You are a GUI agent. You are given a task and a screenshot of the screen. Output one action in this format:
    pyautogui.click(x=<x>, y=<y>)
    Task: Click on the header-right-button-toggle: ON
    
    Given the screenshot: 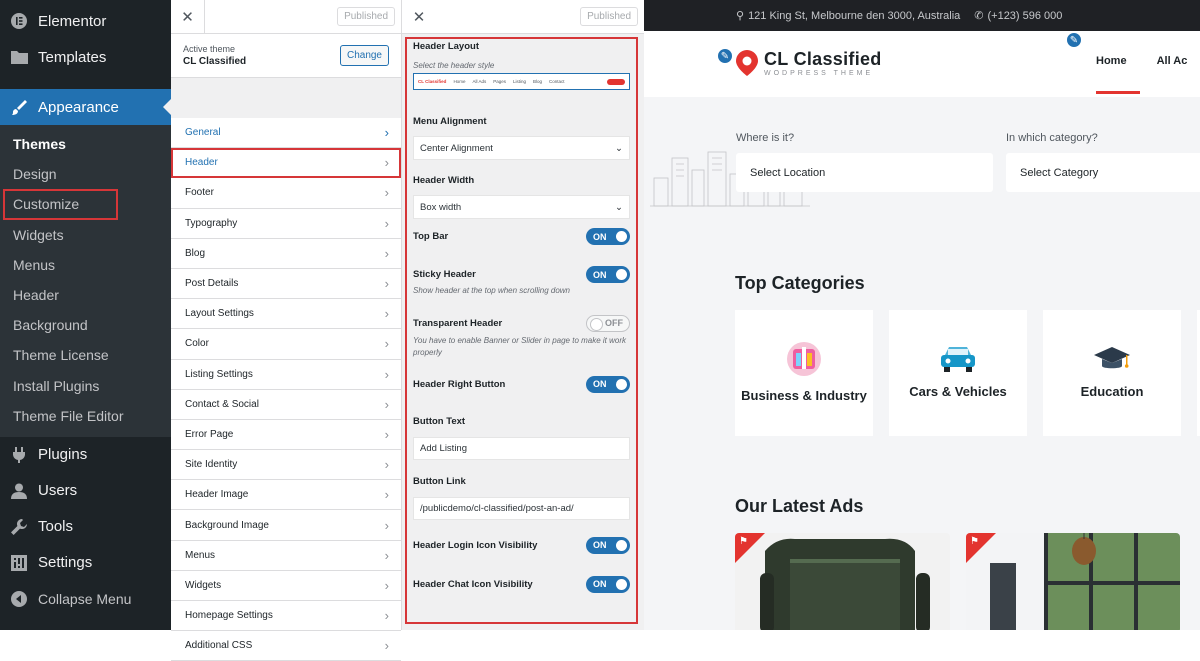 What is the action you would take?
    pyautogui.click(x=608, y=384)
    